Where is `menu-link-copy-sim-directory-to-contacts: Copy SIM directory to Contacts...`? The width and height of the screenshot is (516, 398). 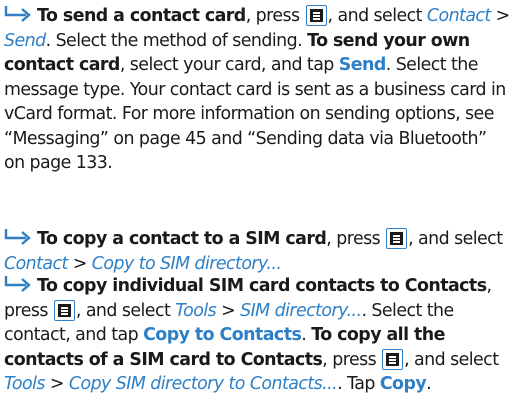
menu-link-copy-sim-directory-to-contacts: Copy SIM directory to Contacts... is located at coordinates (203, 384).